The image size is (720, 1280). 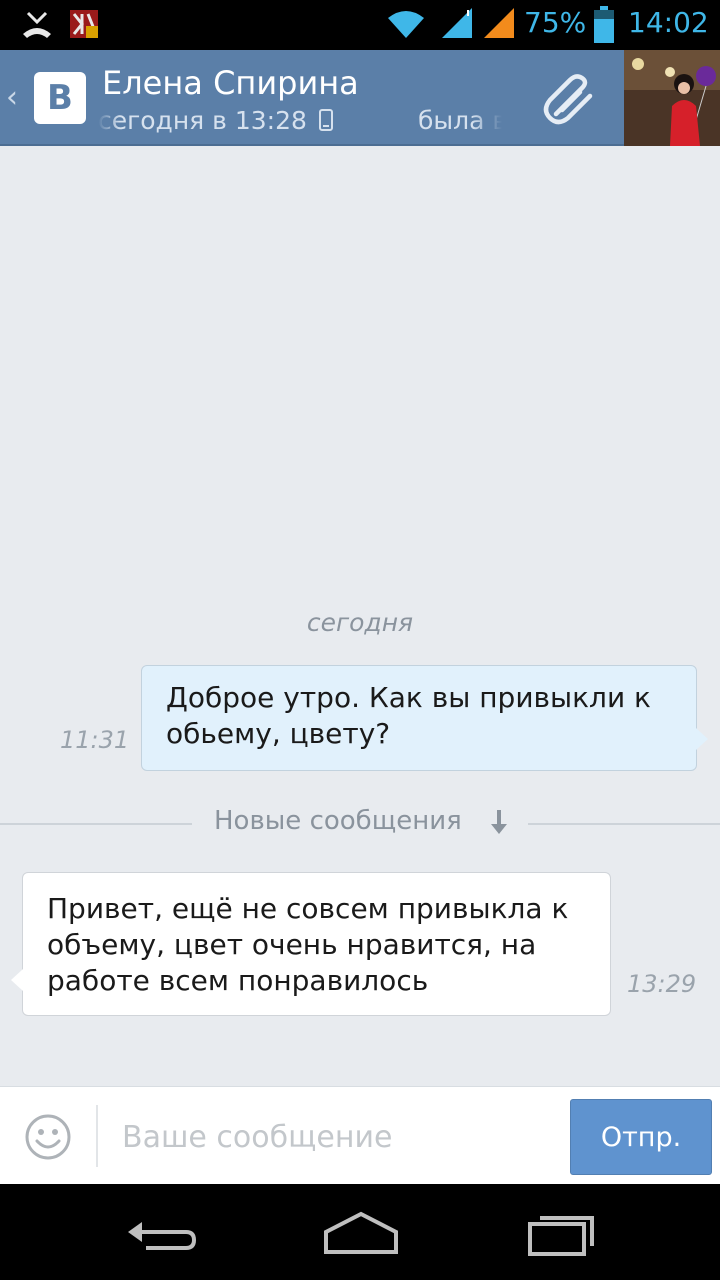 What do you see at coordinates (328, 1137) in the screenshot?
I see `message-input` at bounding box center [328, 1137].